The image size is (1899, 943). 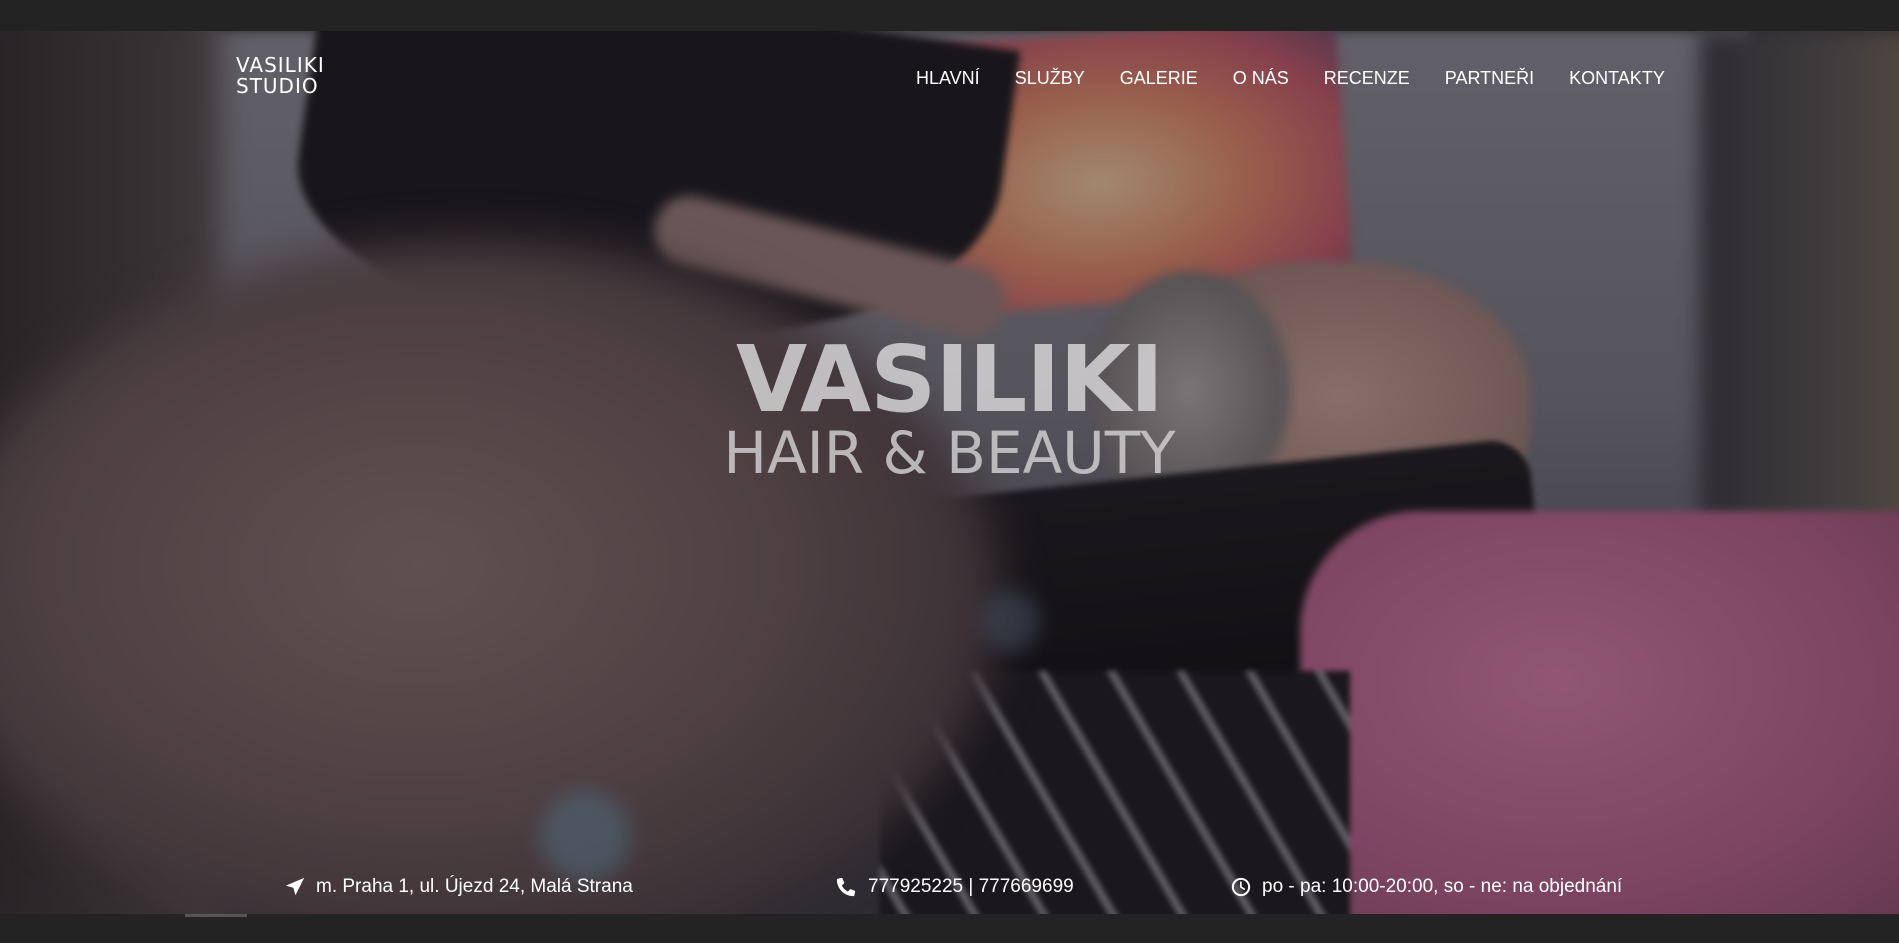 I want to click on top-bar, so click(x=949, y=15).